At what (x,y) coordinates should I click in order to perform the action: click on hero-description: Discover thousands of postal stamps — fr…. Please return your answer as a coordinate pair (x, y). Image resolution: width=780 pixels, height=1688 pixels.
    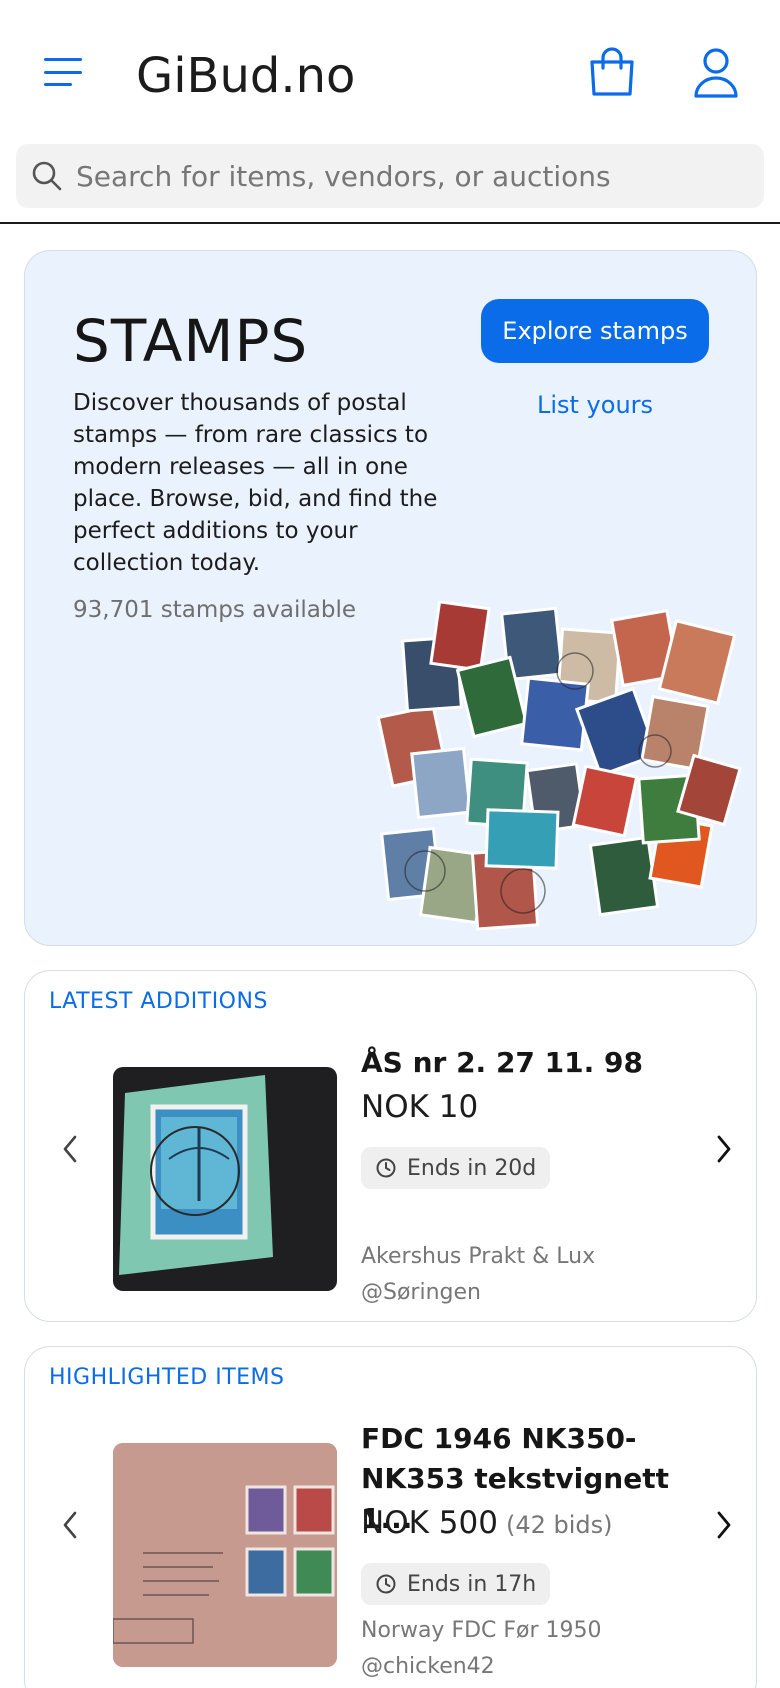
    Looking at the image, I should click on (255, 483).